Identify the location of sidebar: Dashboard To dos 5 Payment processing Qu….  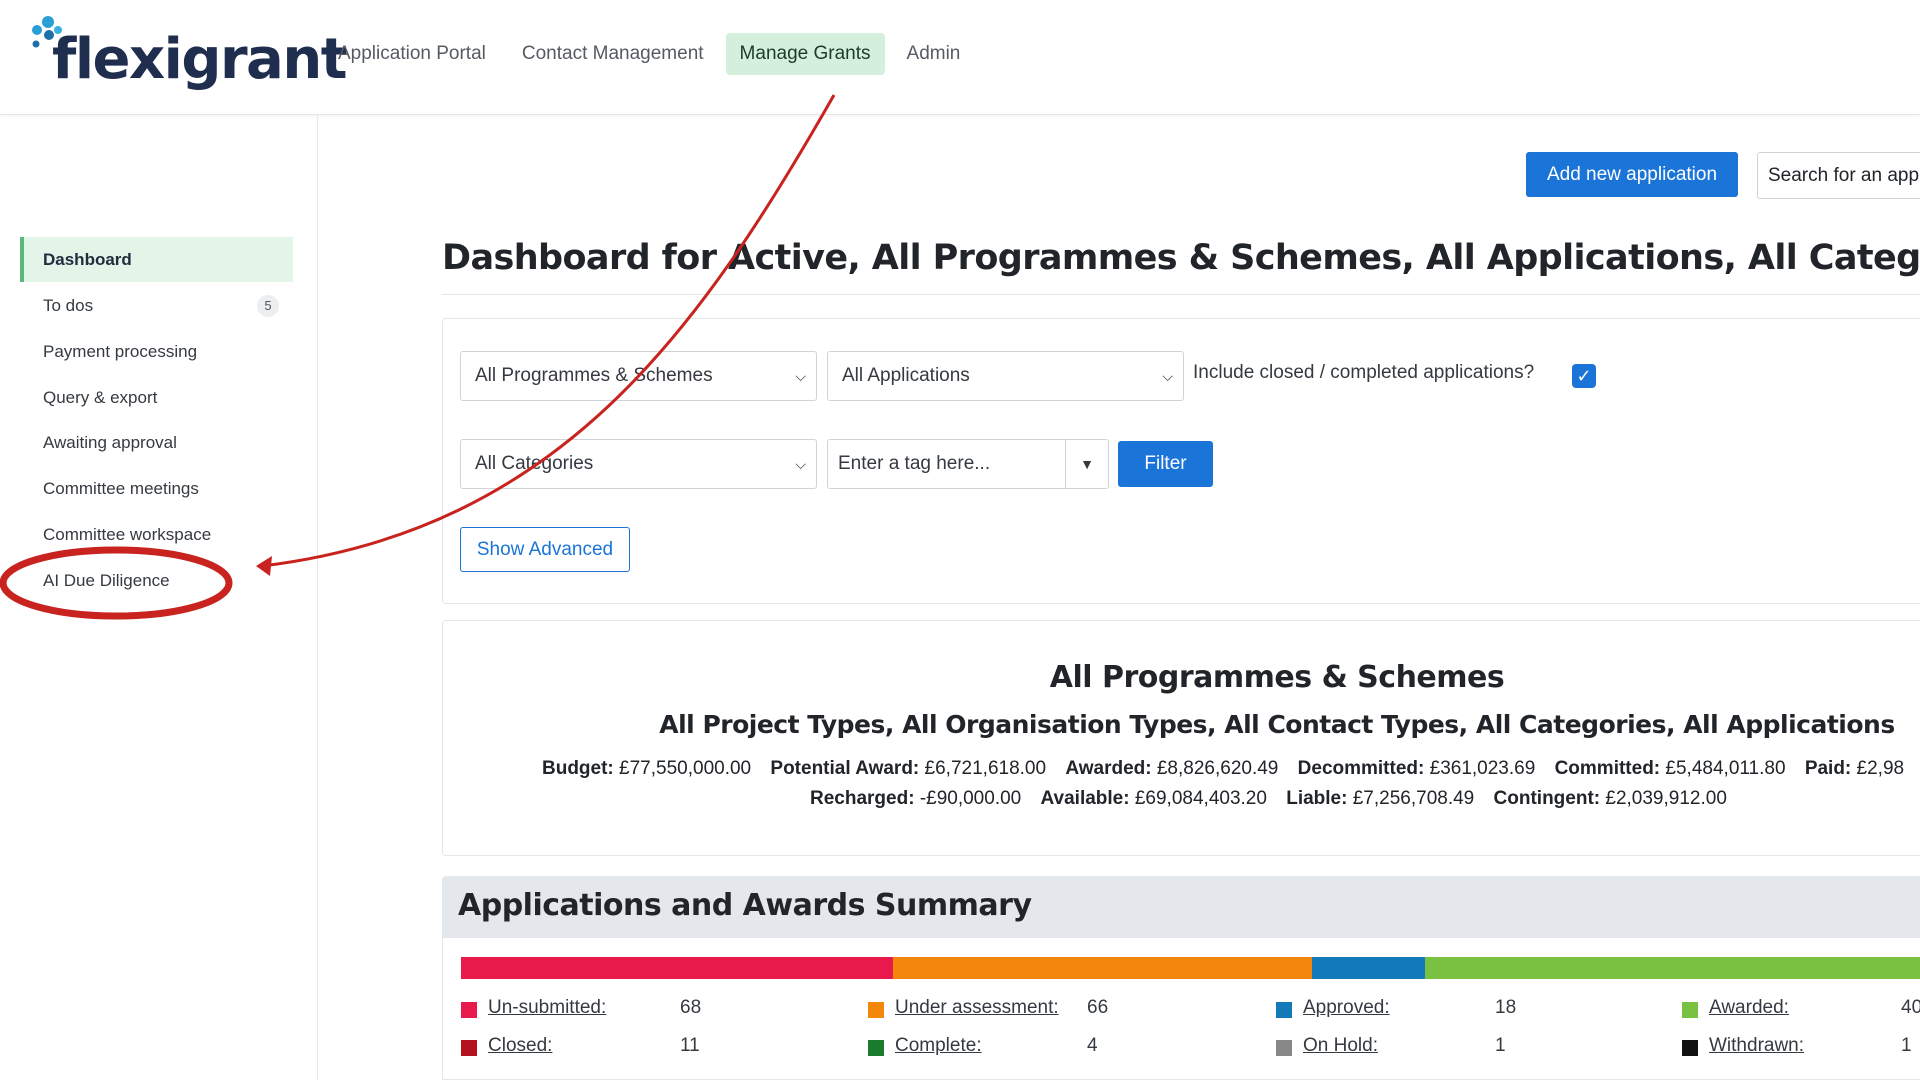
(159, 597).